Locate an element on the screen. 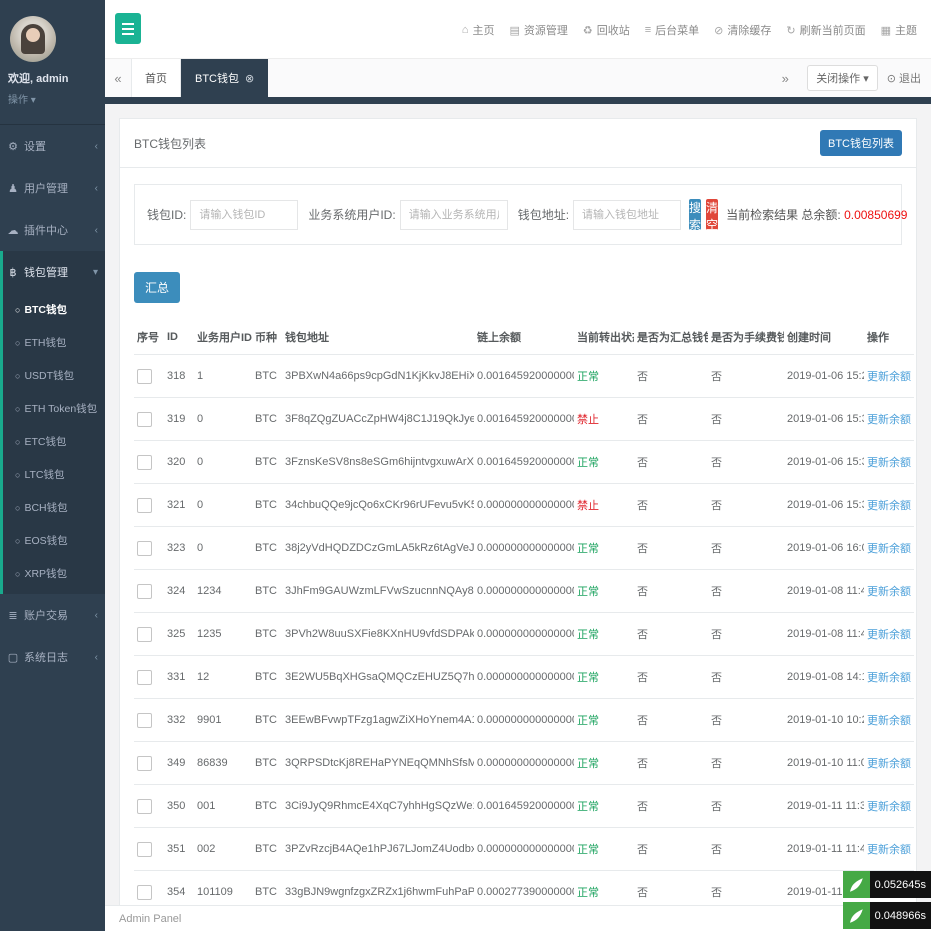 The height and width of the screenshot is (931, 931). user-id-input is located at coordinates (453, 214).